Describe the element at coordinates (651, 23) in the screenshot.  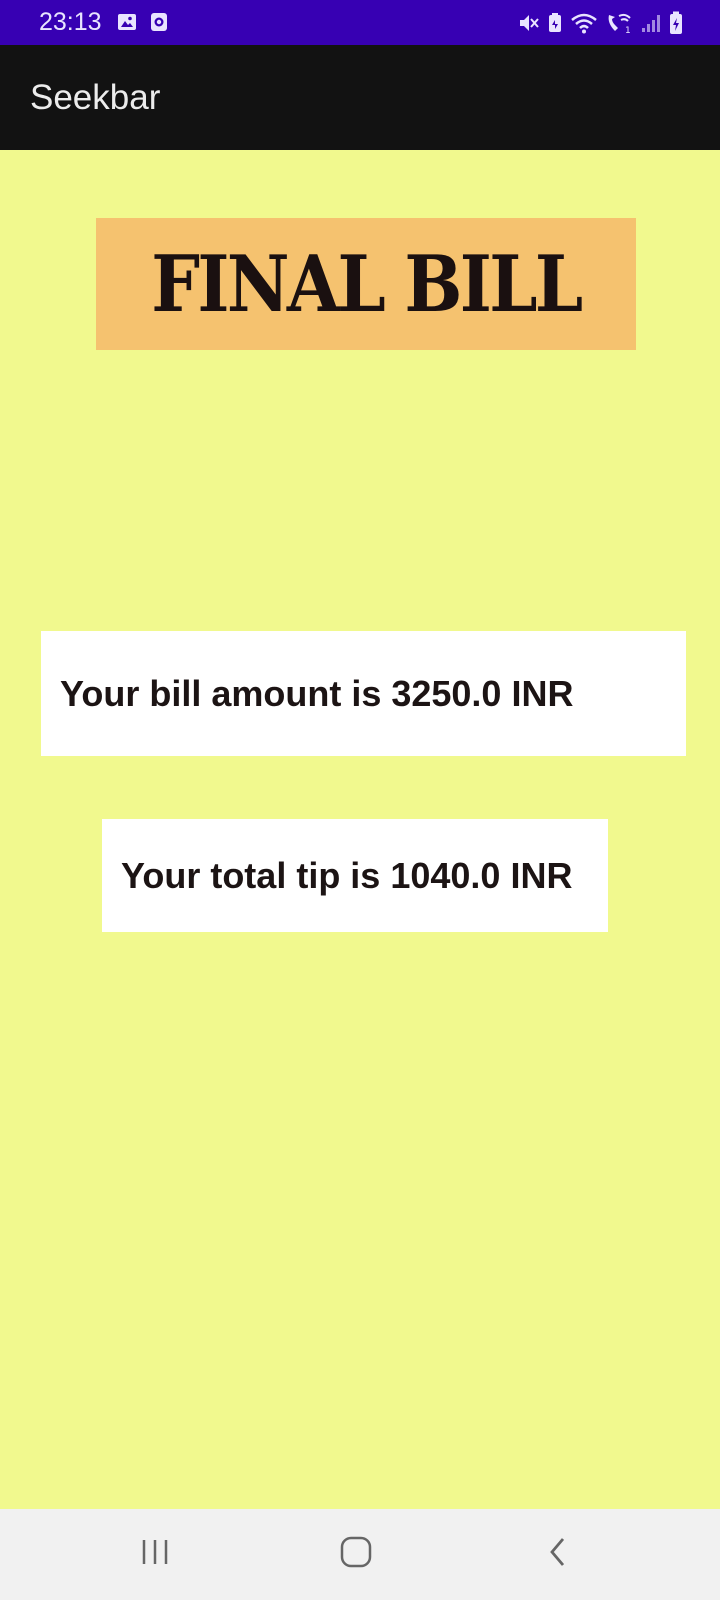
I see `signal-icon` at that location.